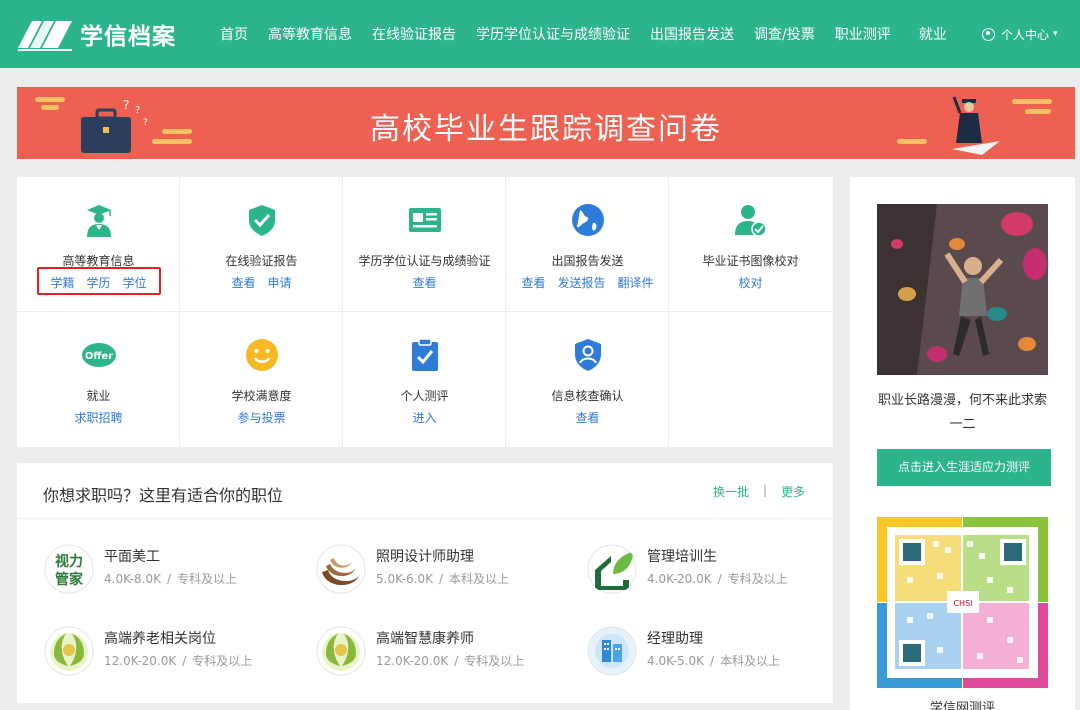  Describe the element at coordinates (50, 99) in the screenshot. I see `decor-bar` at that location.